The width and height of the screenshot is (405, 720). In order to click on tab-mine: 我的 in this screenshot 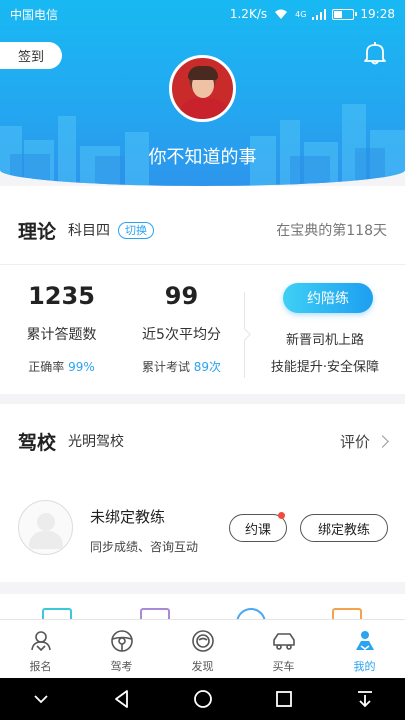, I will do `click(364, 649)`.